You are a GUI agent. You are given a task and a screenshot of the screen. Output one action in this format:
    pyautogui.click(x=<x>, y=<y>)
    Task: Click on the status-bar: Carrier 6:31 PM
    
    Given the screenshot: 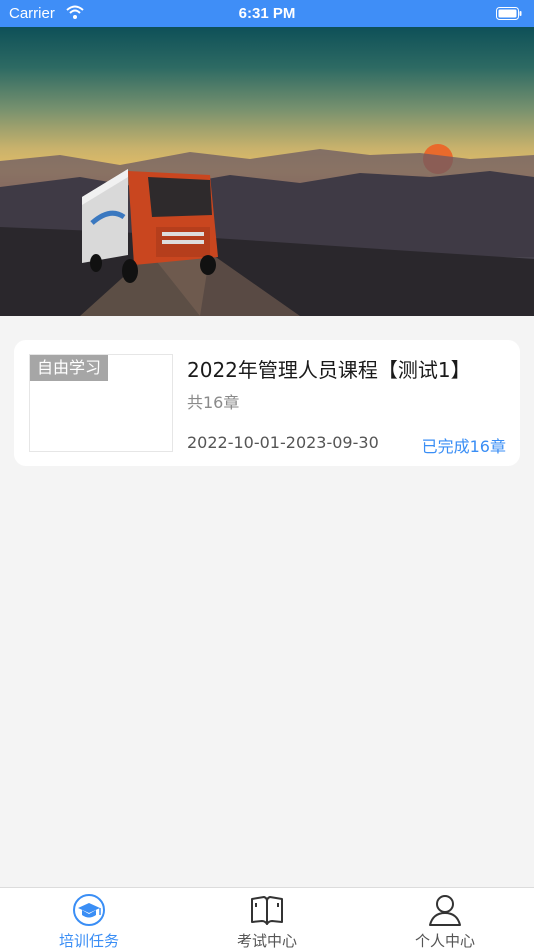 What is the action you would take?
    pyautogui.click(x=267, y=13)
    